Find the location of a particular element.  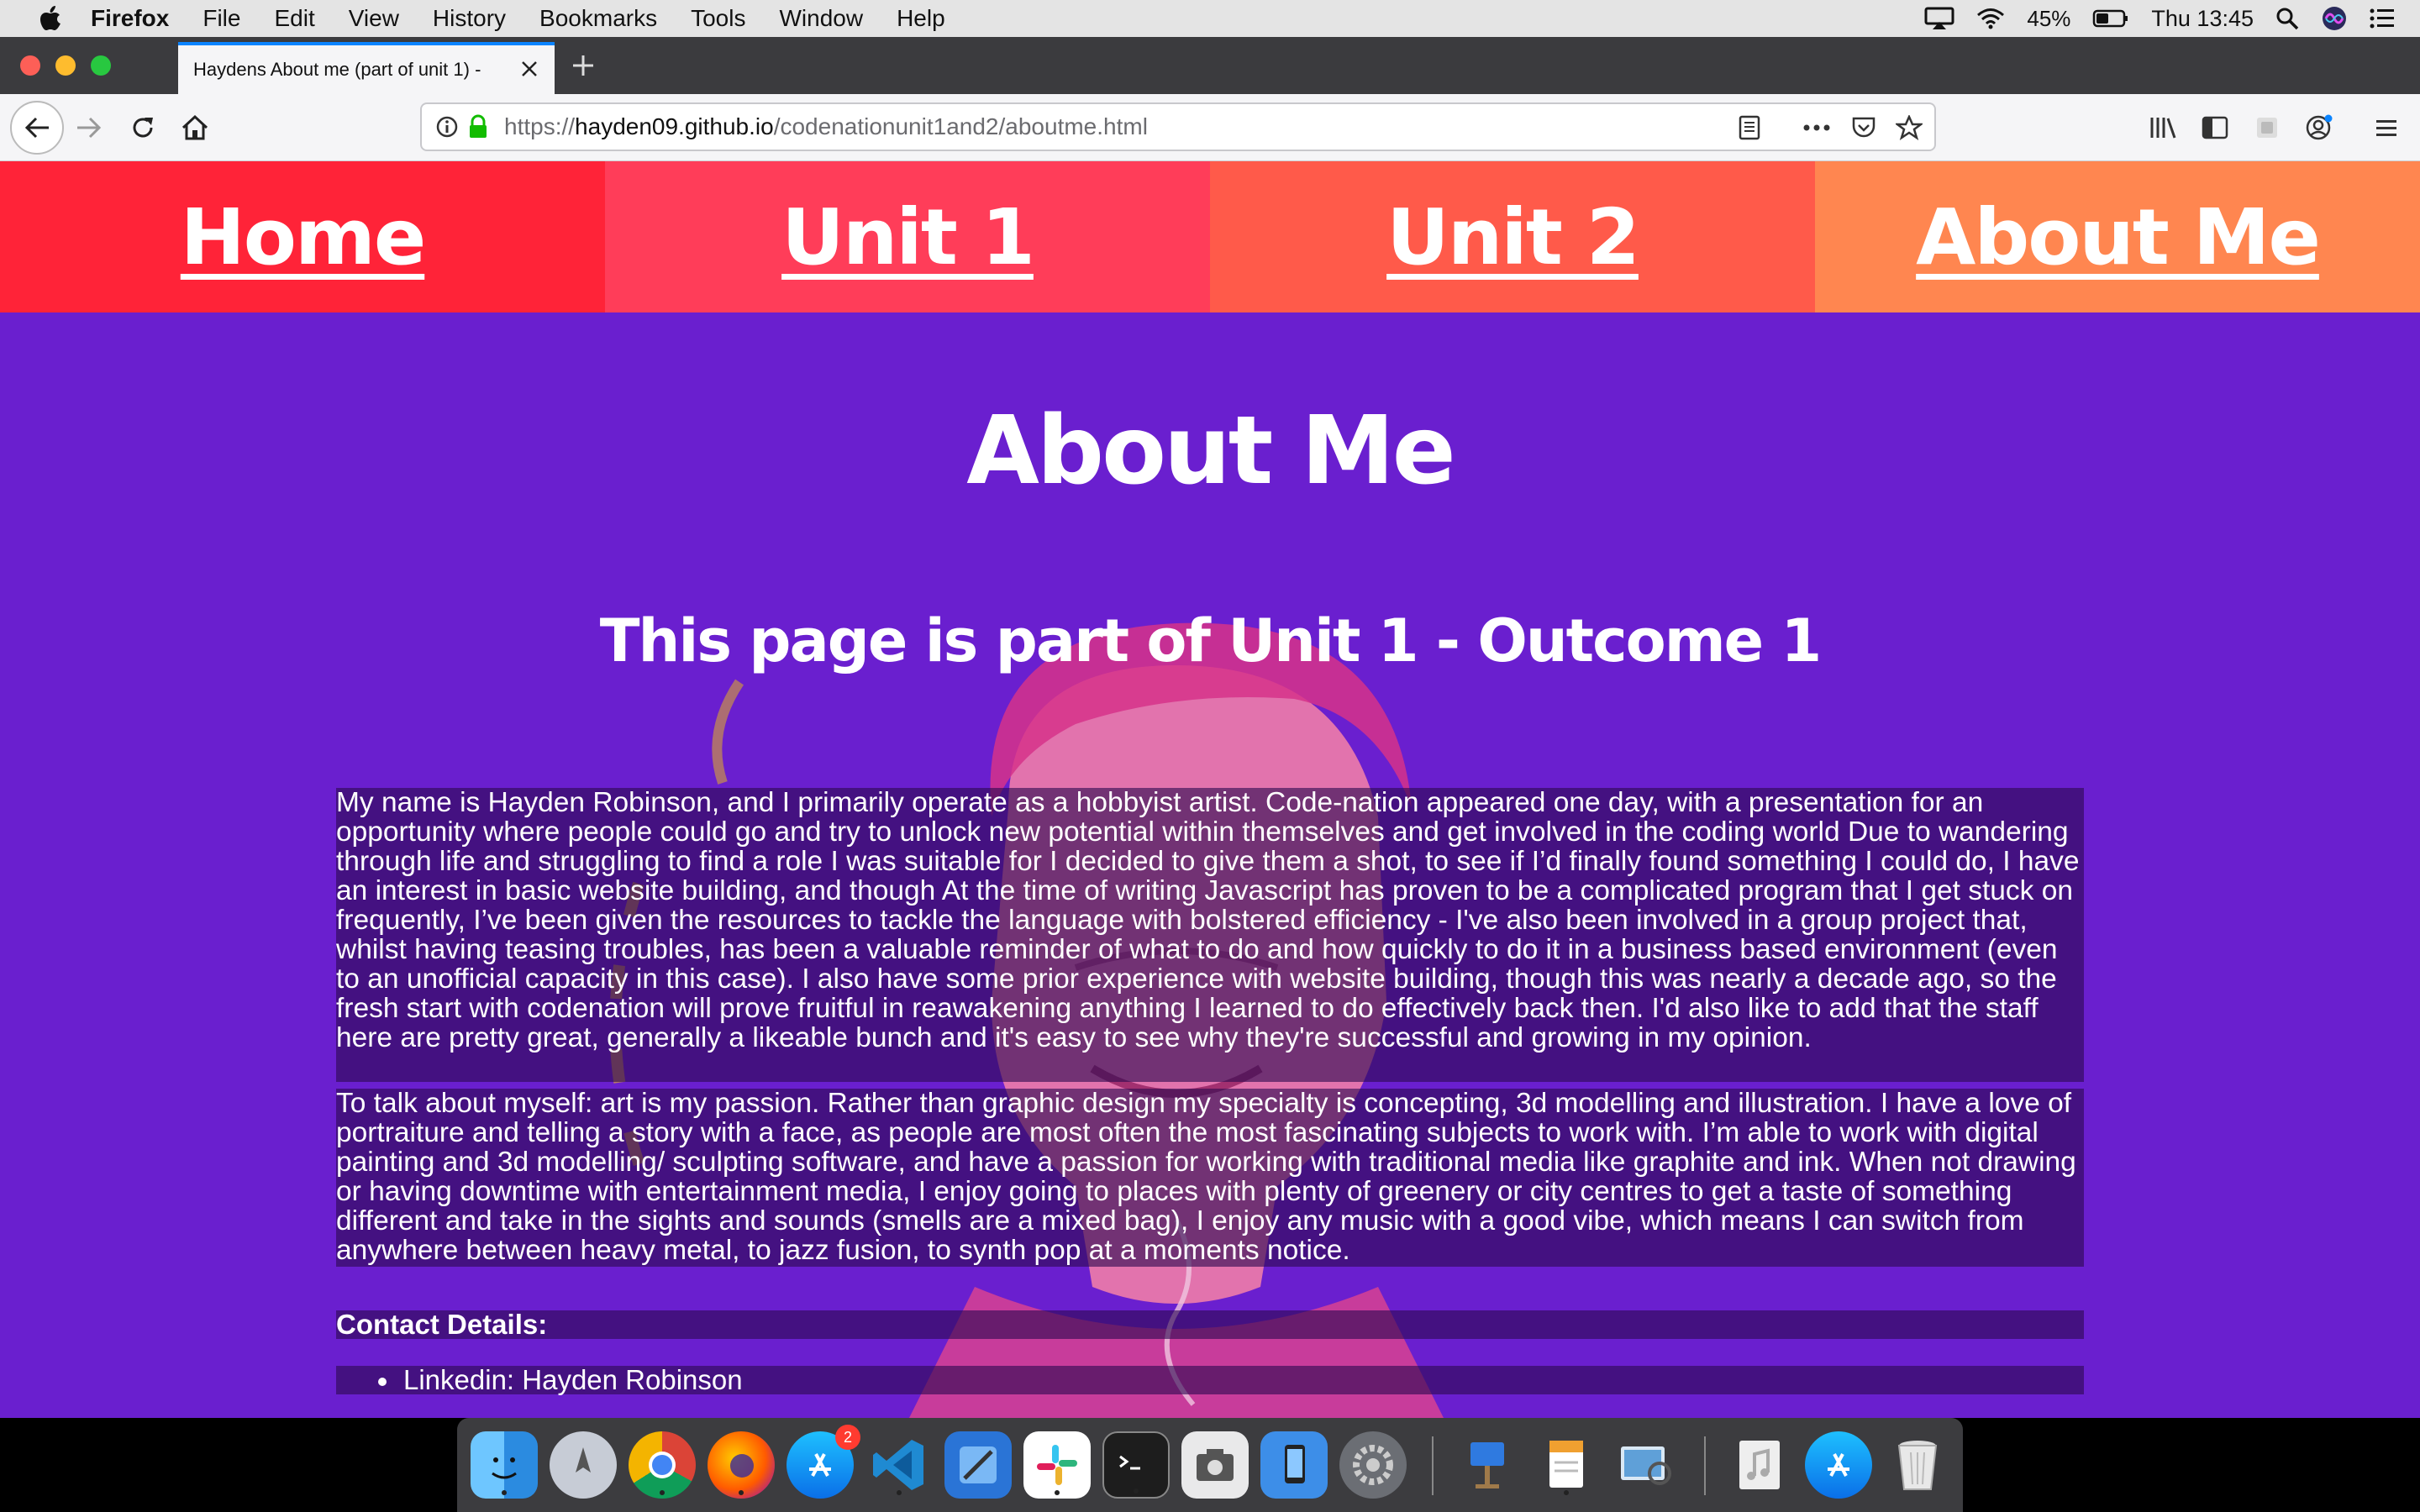

pocket-icon is located at coordinates (1864, 127).